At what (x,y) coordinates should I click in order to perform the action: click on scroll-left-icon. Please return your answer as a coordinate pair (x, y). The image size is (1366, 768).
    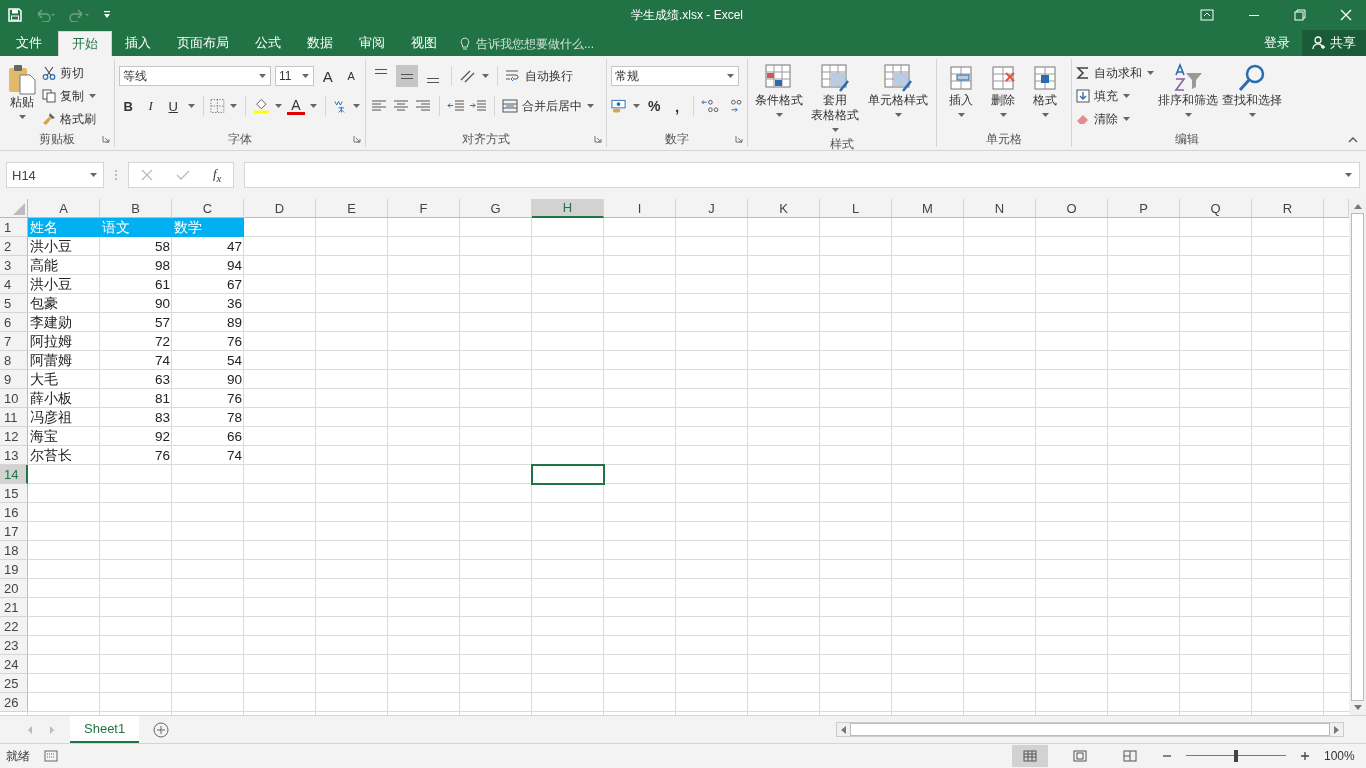
    Looking at the image, I should click on (843, 729).